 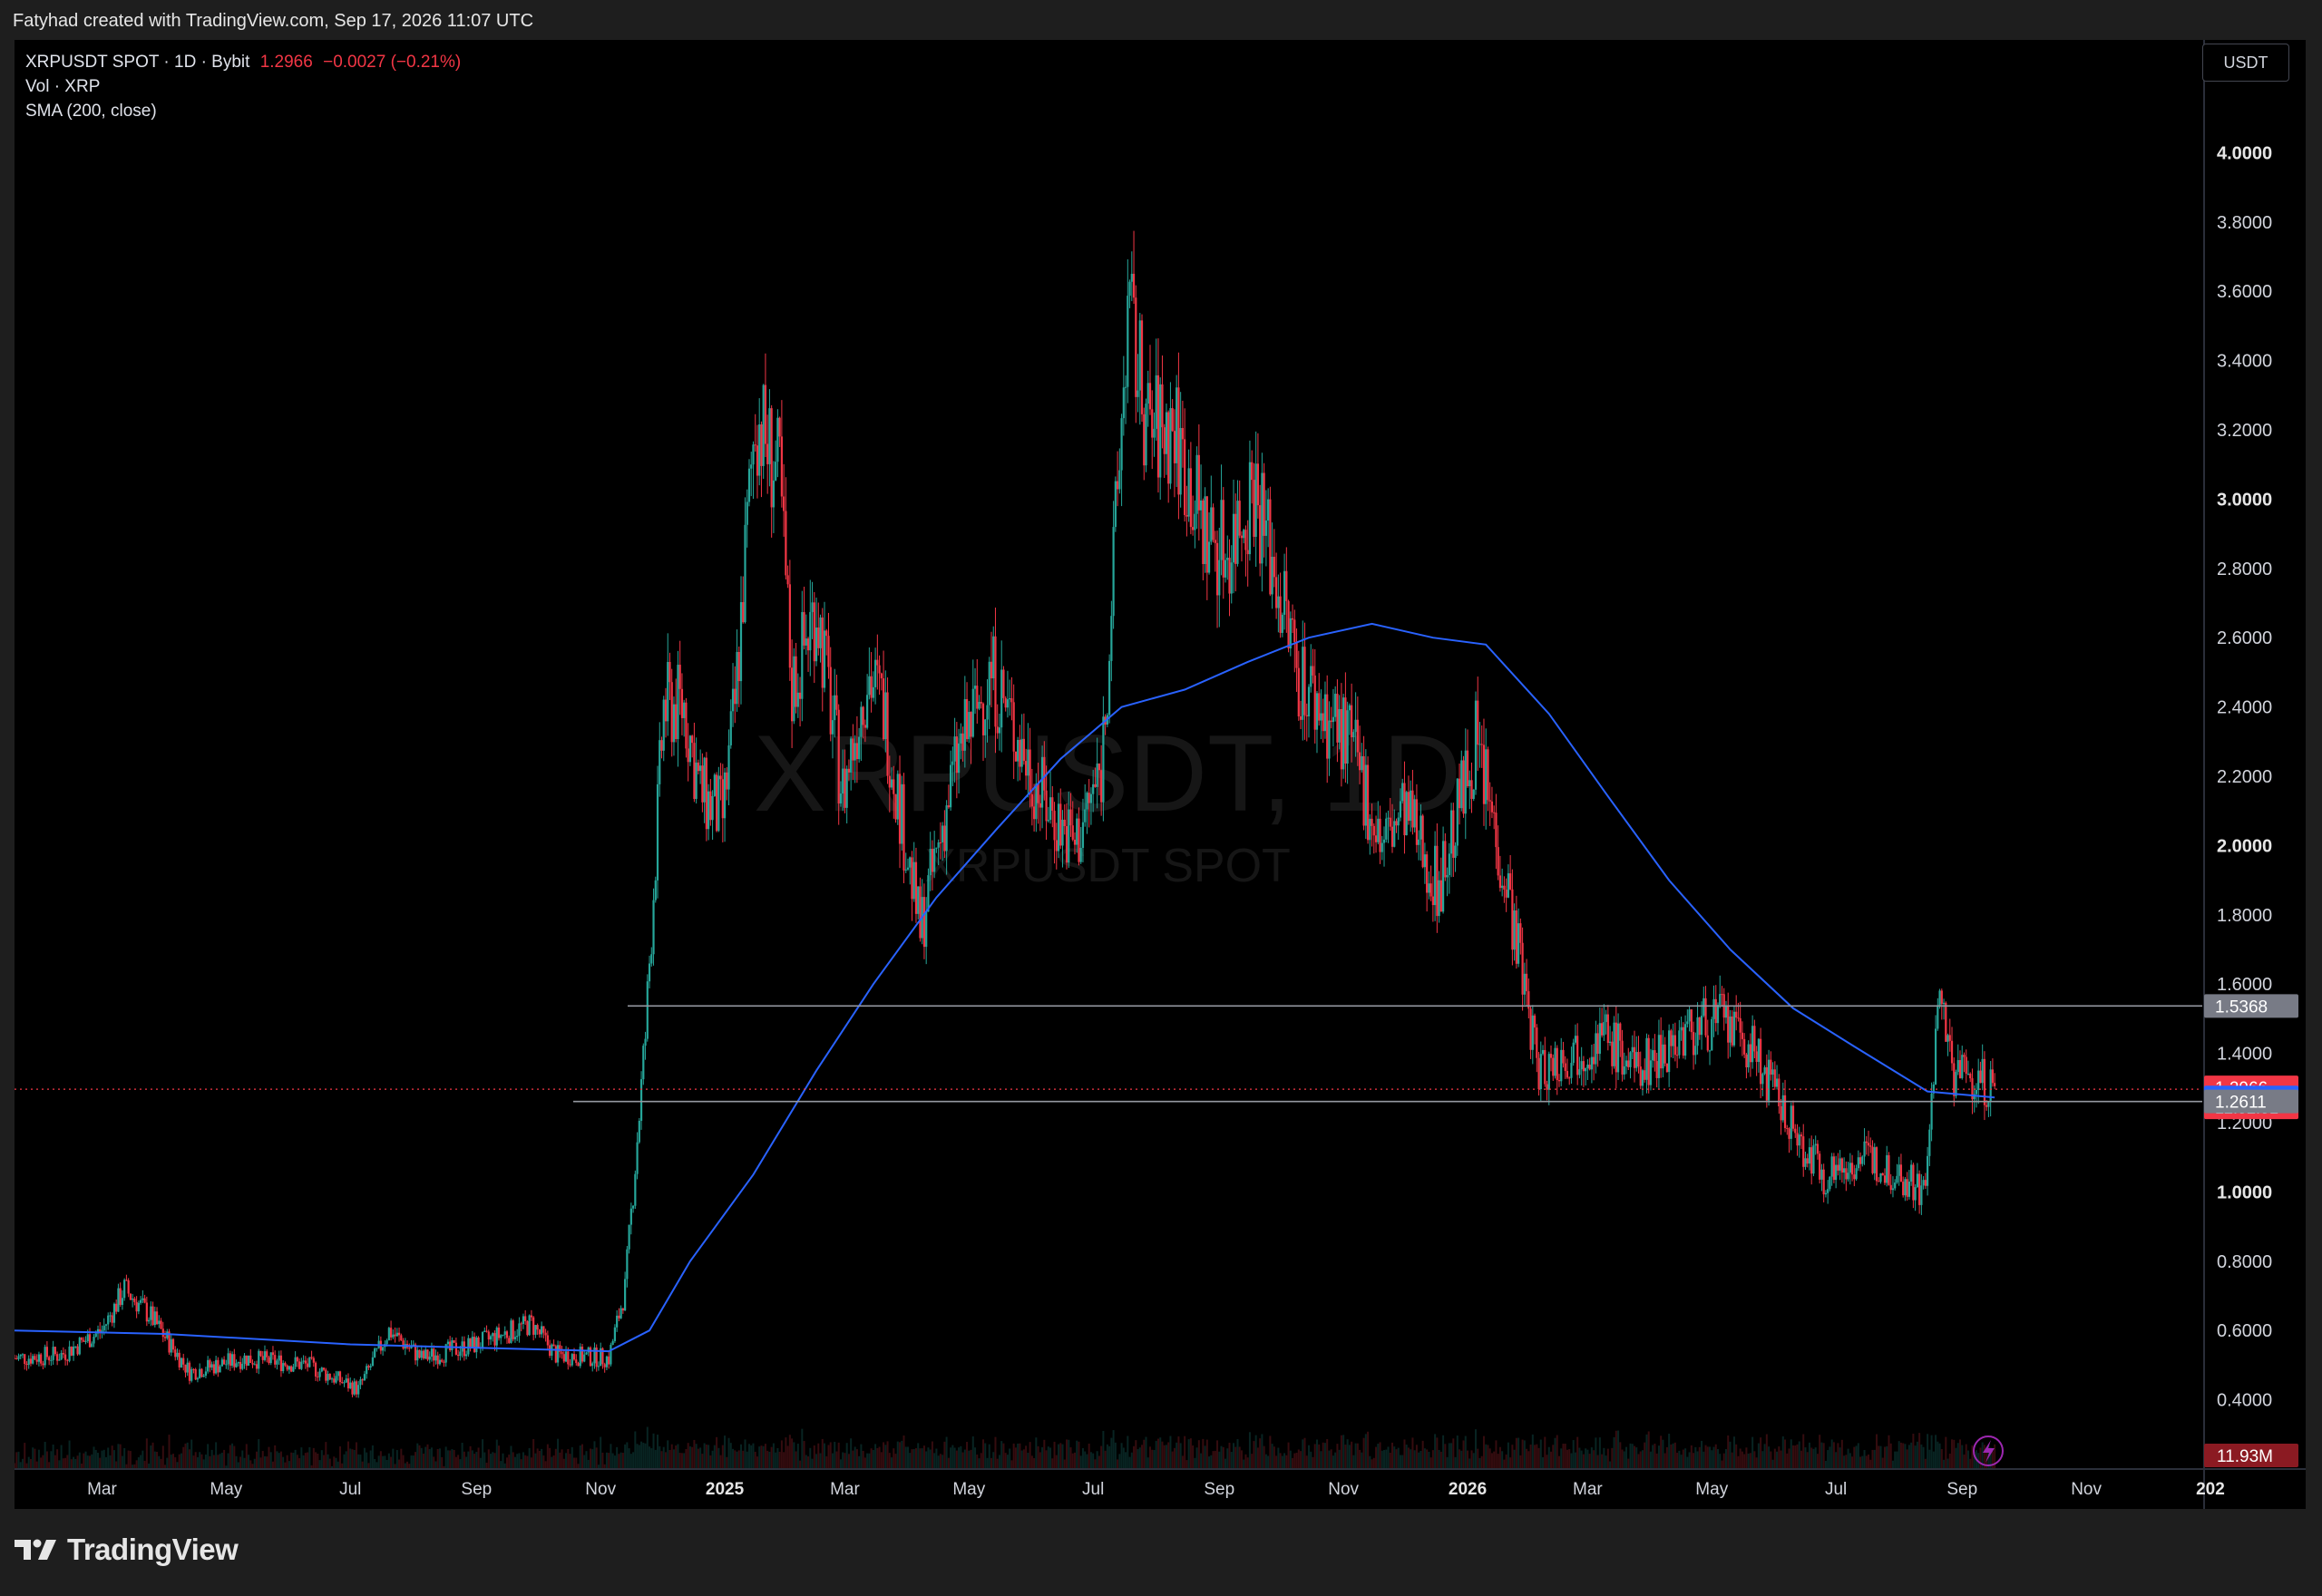 What do you see at coordinates (91, 112) in the screenshot?
I see `sma-legend: SMA (200, close)` at bounding box center [91, 112].